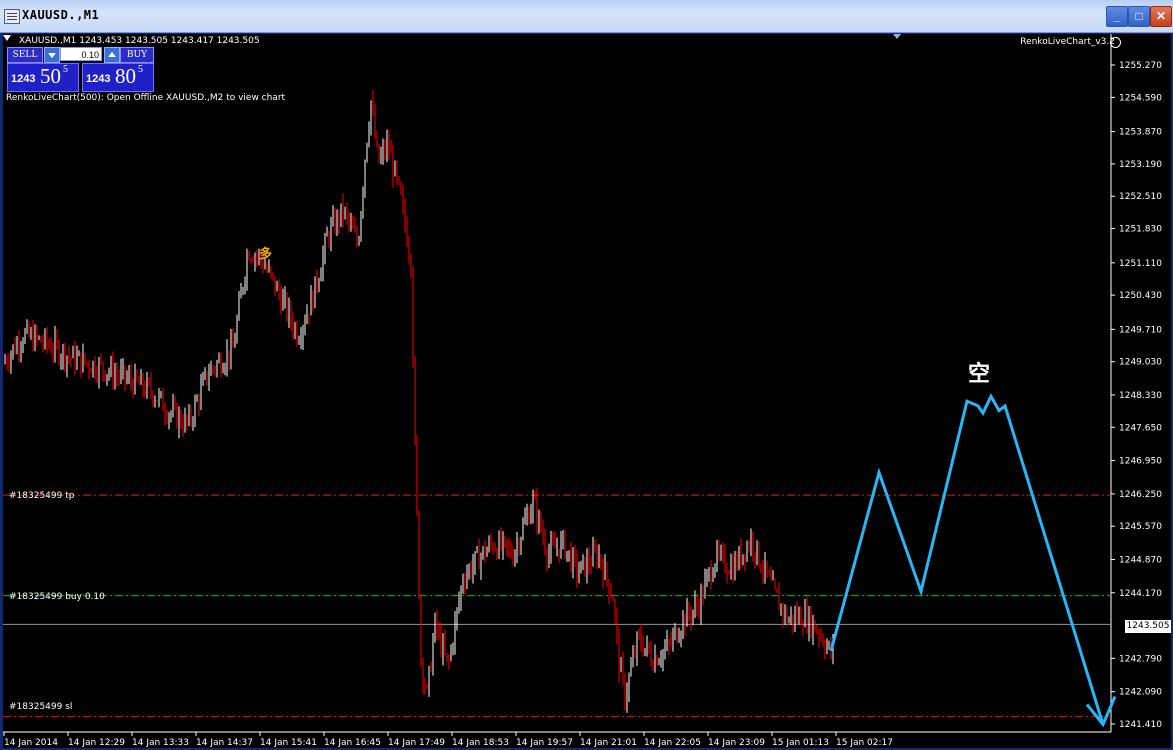 The image size is (1173, 750). Describe the element at coordinates (112, 55) in the screenshot. I see `lot-increase-icon` at that location.